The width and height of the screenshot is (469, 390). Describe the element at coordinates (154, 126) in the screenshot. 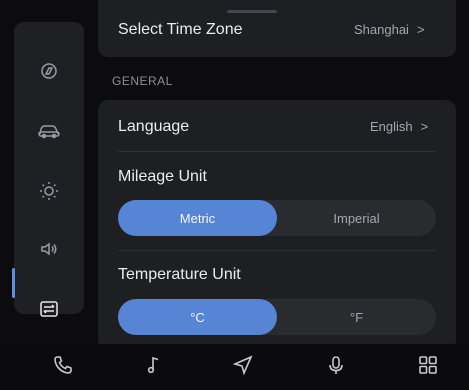

I see `language-label: Language` at that location.